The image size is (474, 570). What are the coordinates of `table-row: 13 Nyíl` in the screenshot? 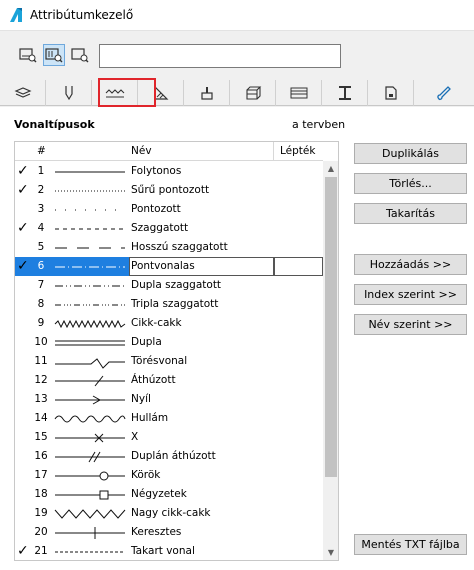 It's located at (169, 399).